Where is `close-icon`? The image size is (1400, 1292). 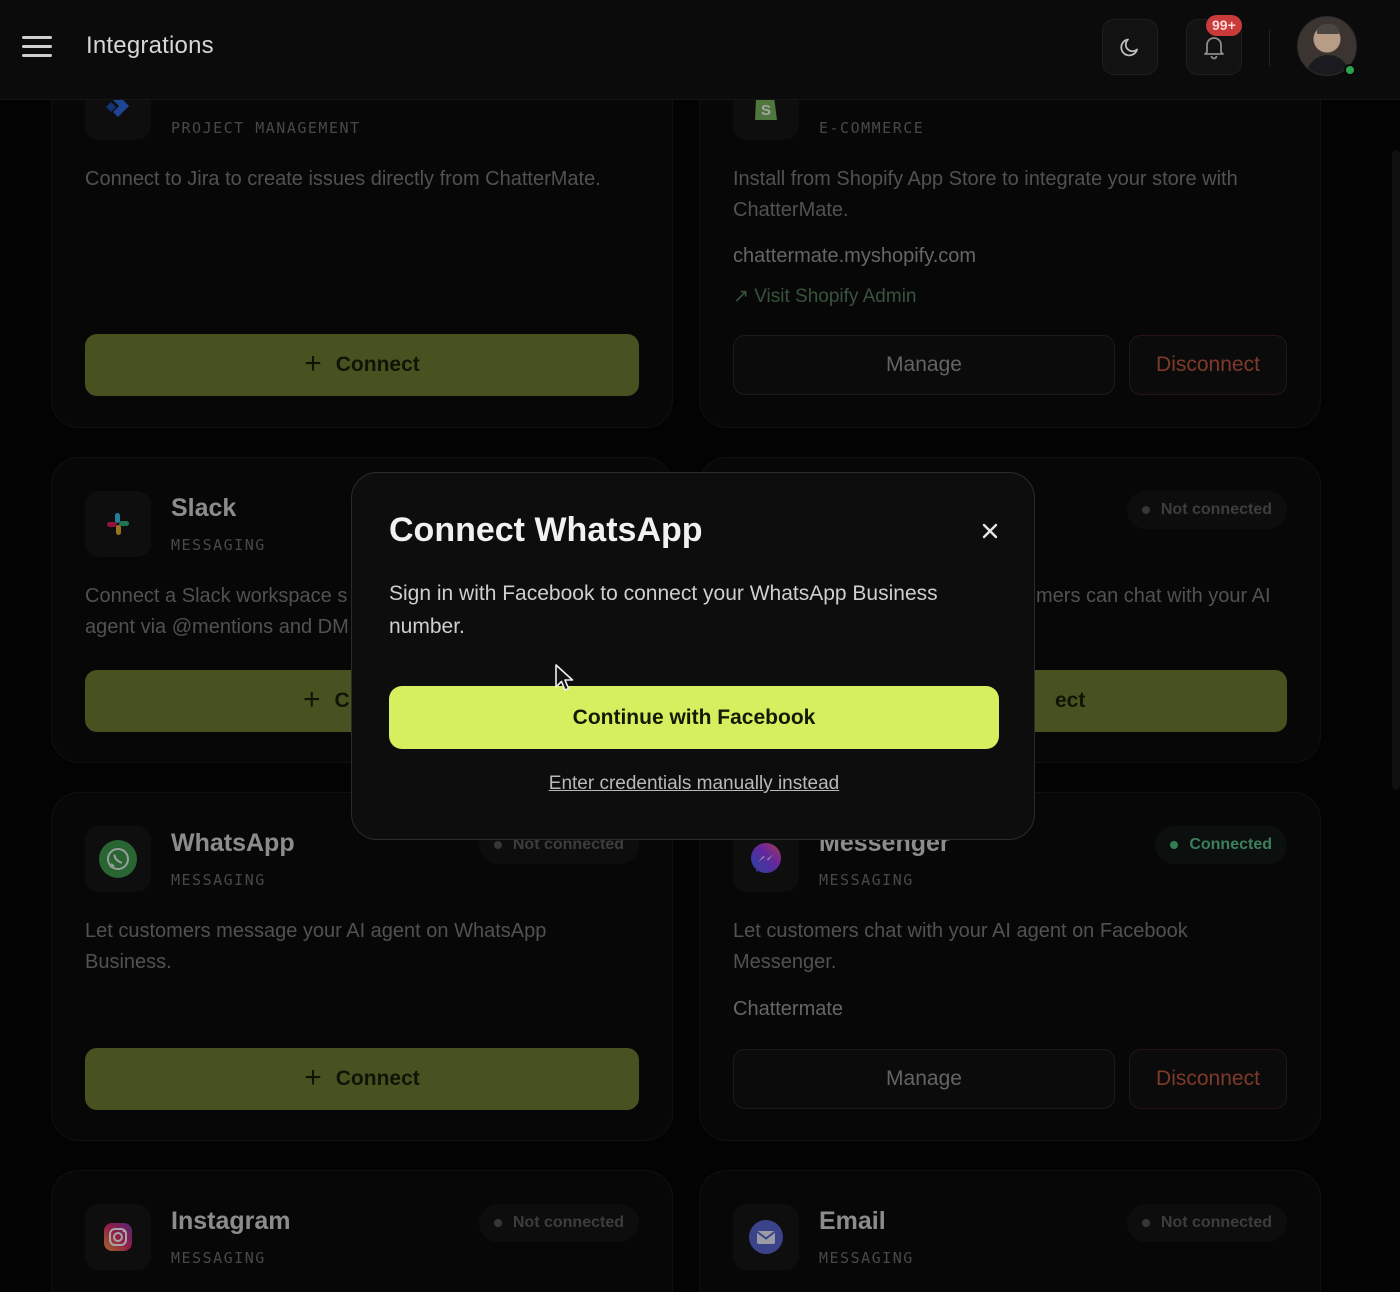
close-icon is located at coordinates (990, 531).